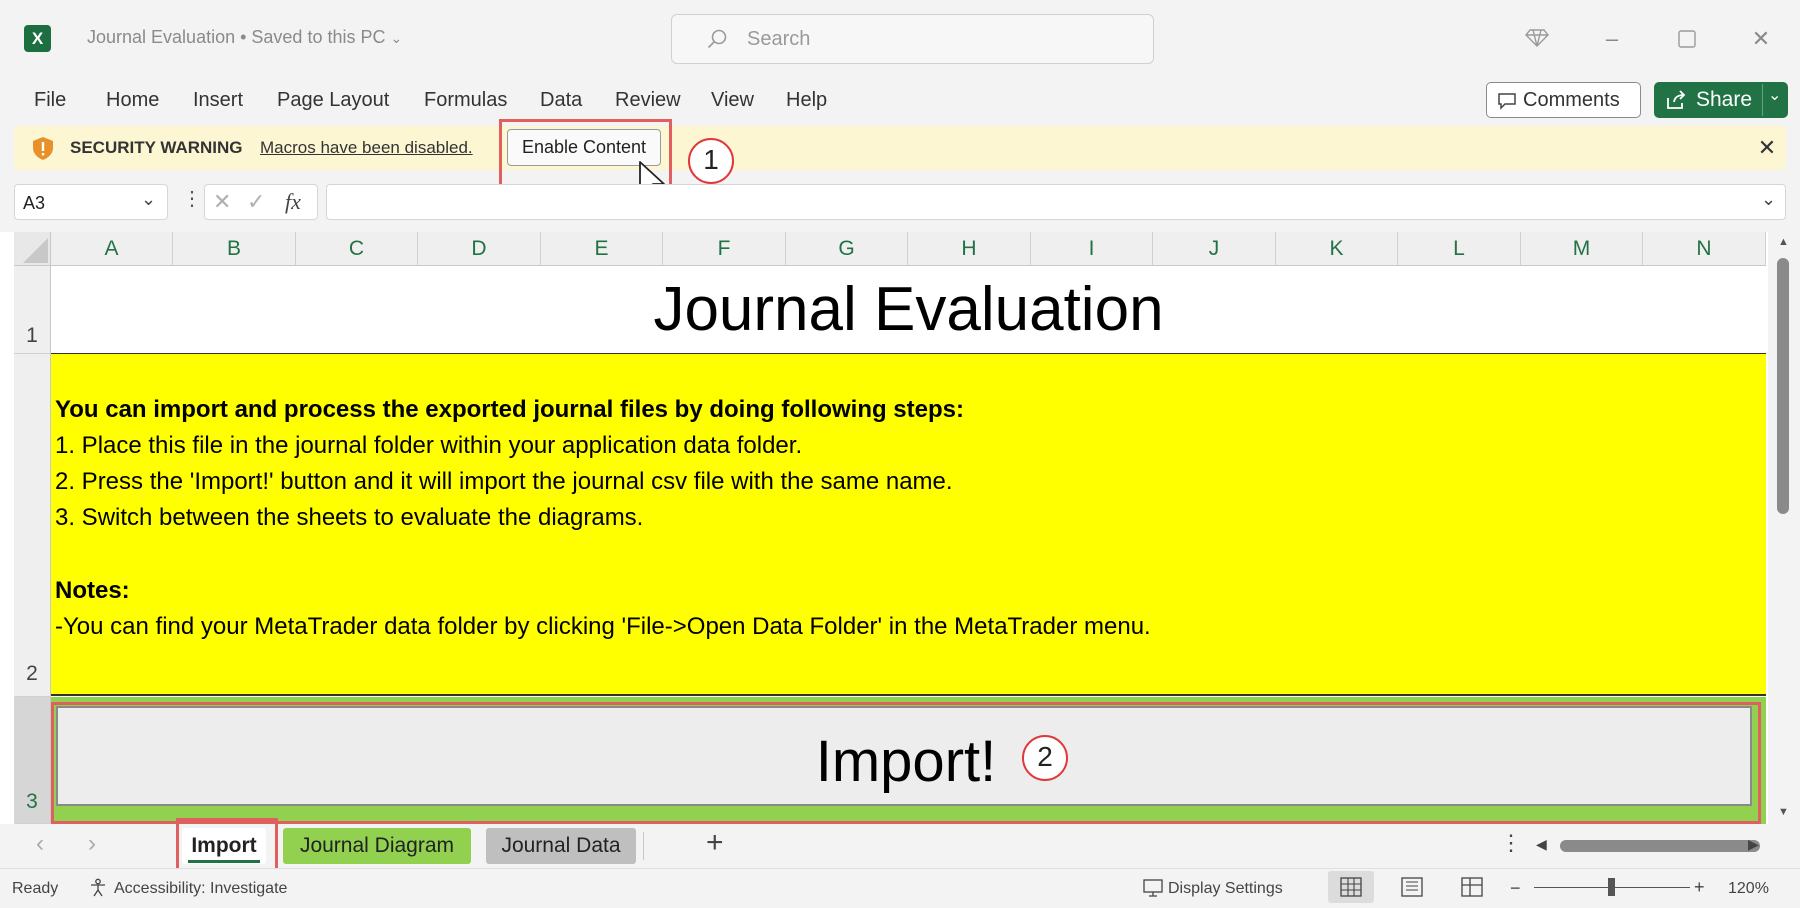 The image size is (1800, 908). I want to click on scroll-left-icon: ◀, so click(1541, 844).